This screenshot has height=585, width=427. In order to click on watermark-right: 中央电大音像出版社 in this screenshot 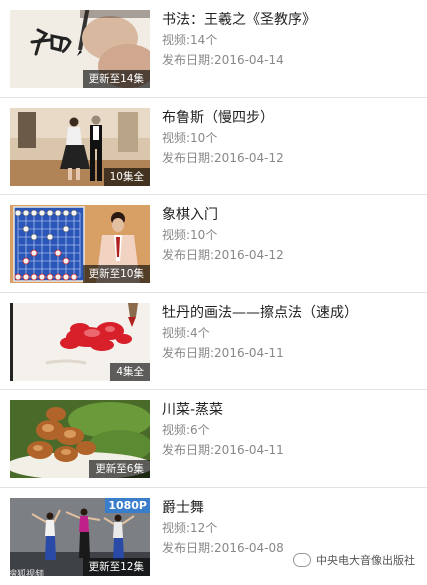, I will do `click(354, 560)`.